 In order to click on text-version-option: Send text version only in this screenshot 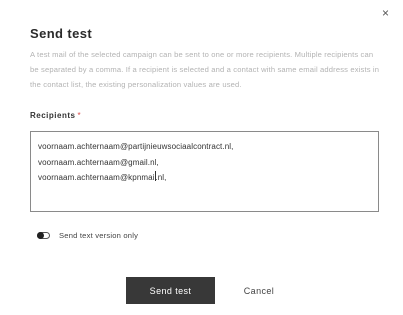, I will do `click(87, 235)`.